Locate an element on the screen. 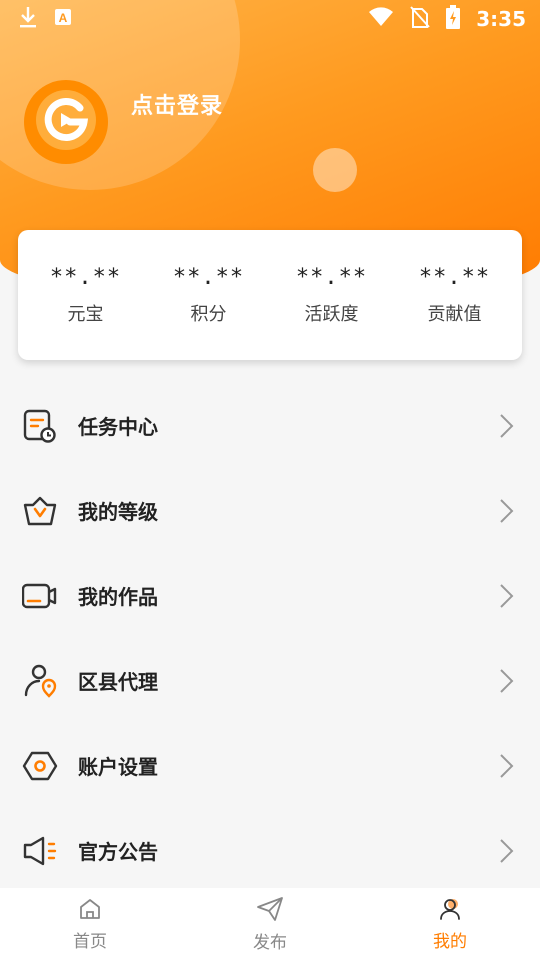  crown-icon is located at coordinates (40, 511).